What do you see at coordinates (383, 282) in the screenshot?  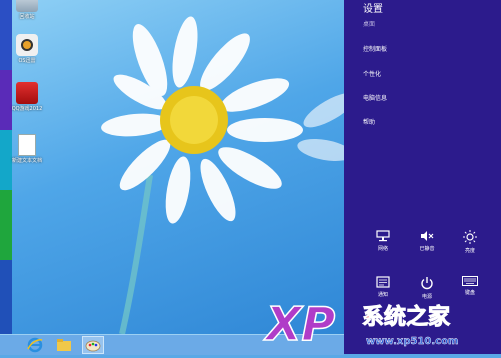 I see `notifications-icon` at bounding box center [383, 282].